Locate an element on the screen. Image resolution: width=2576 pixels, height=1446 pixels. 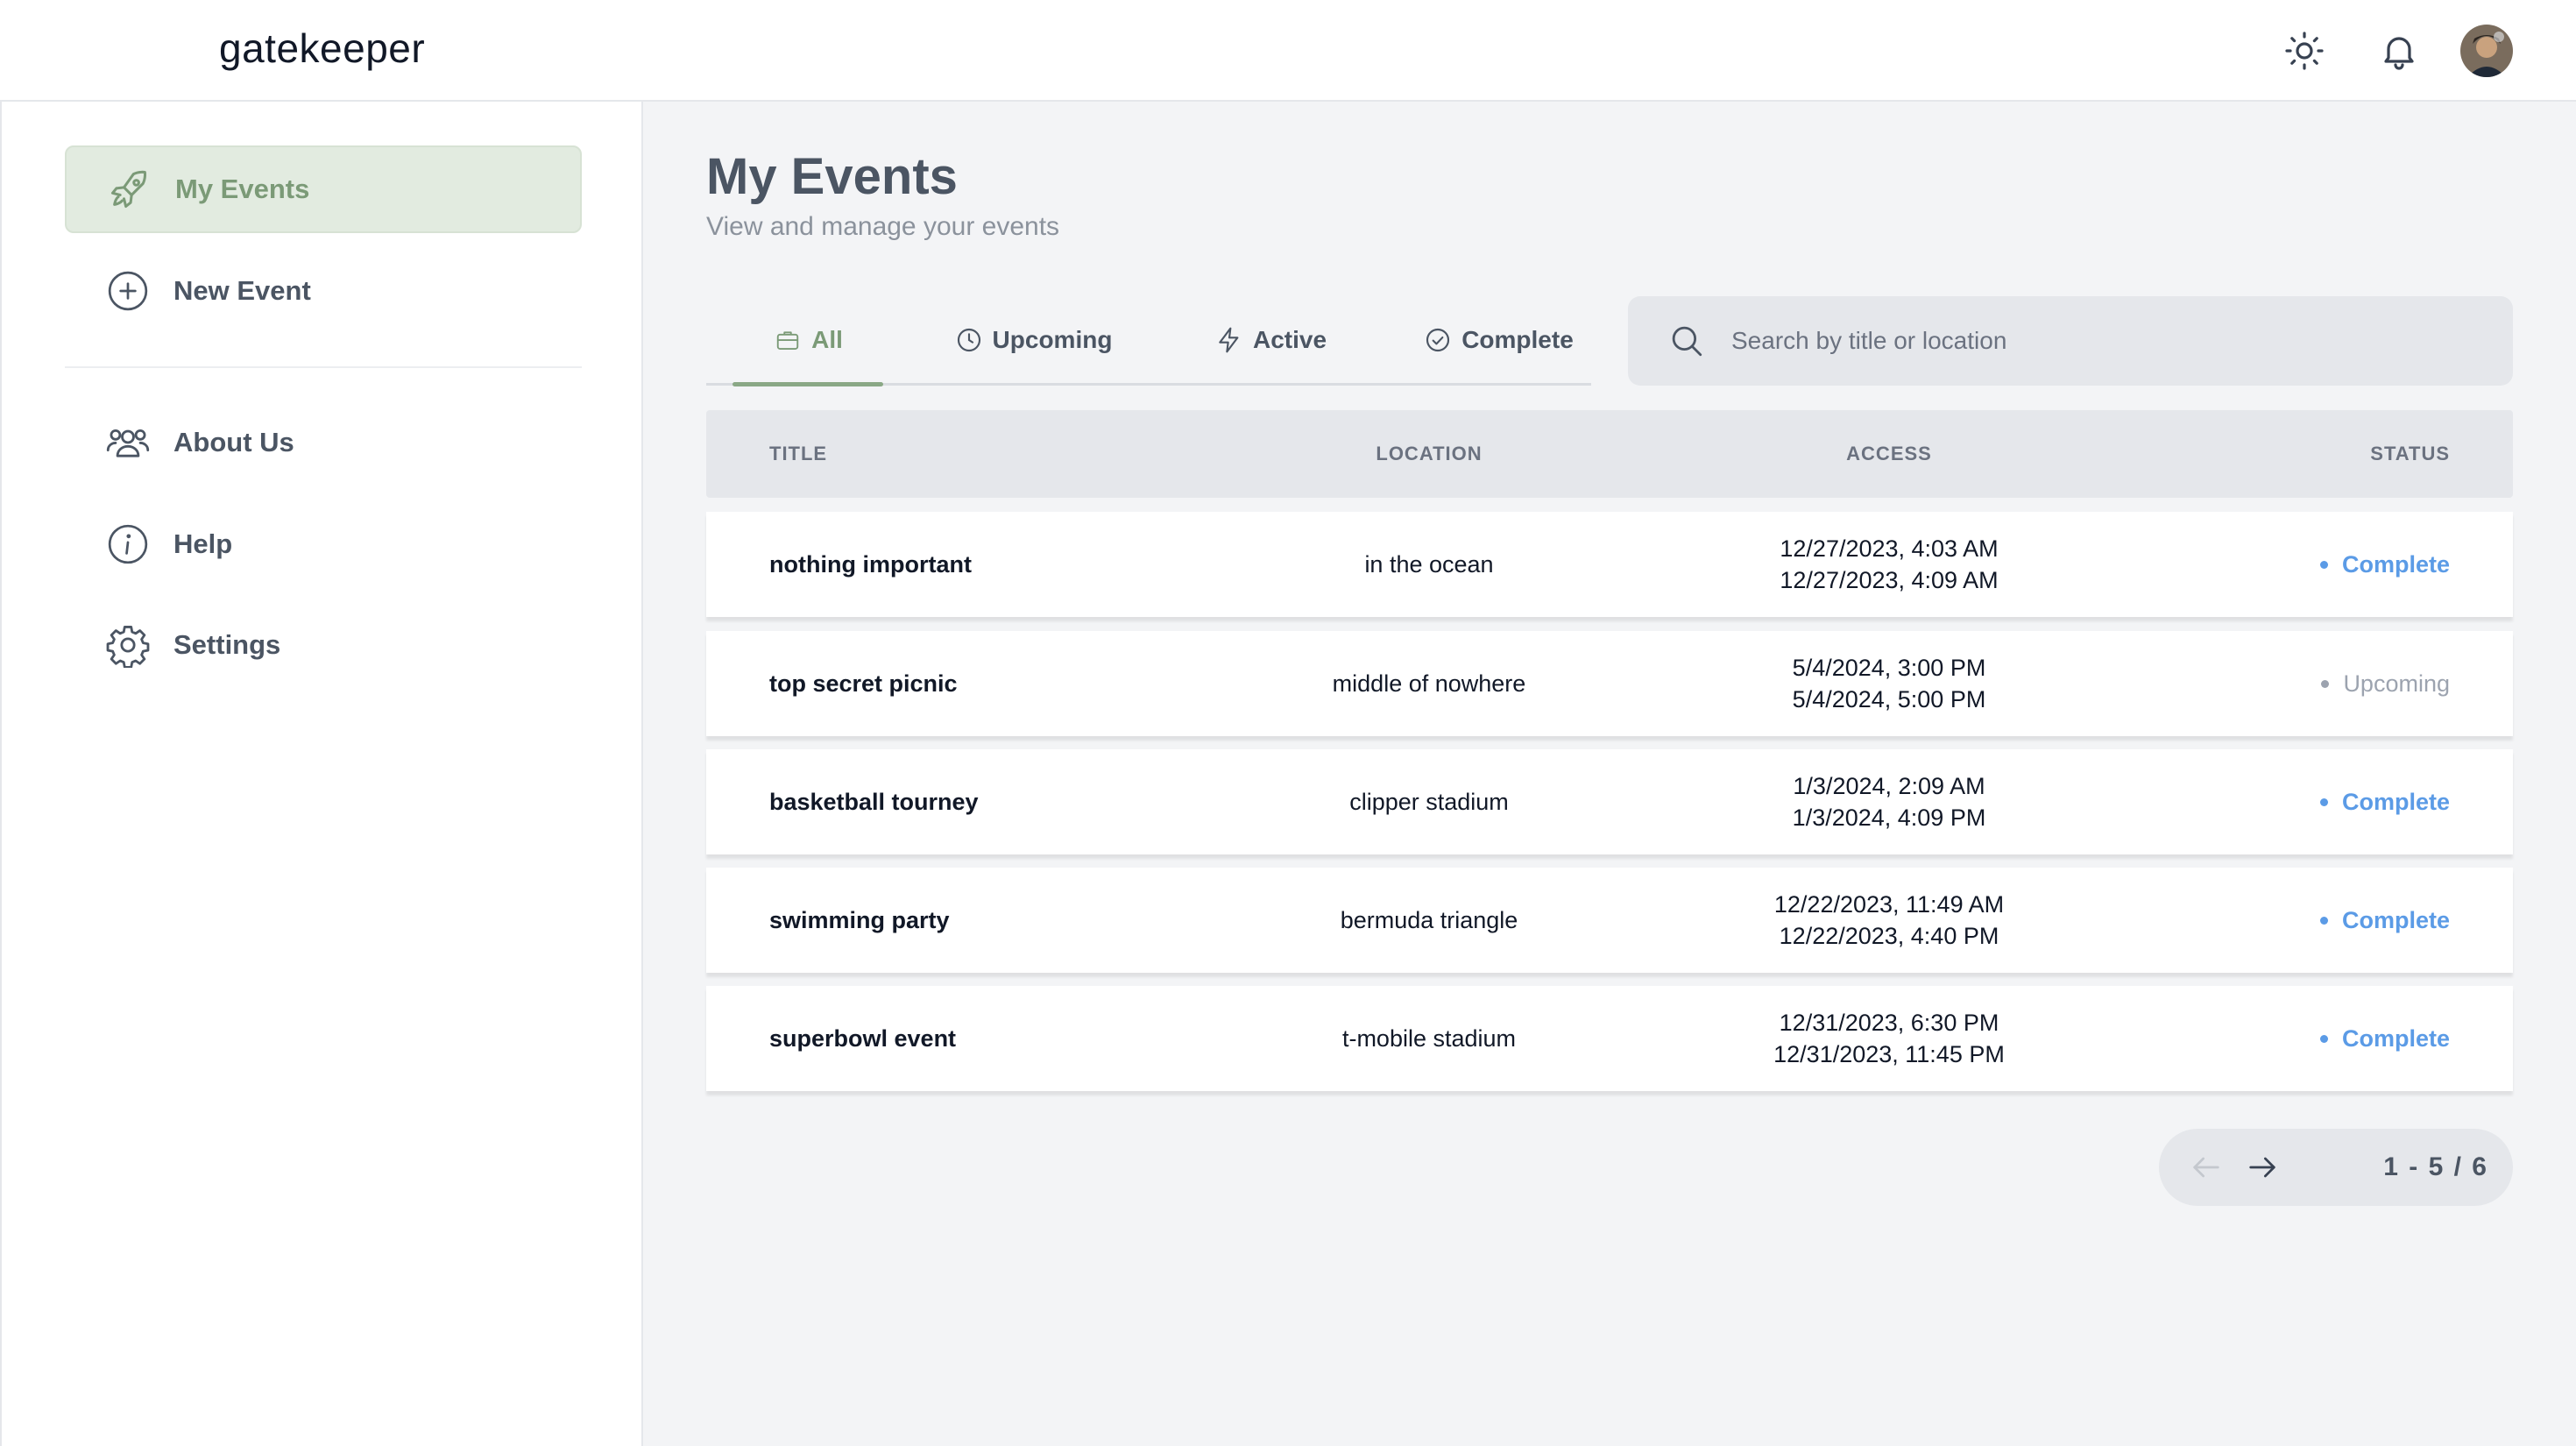
event-location: clipper stadium is located at coordinates (1429, 801).